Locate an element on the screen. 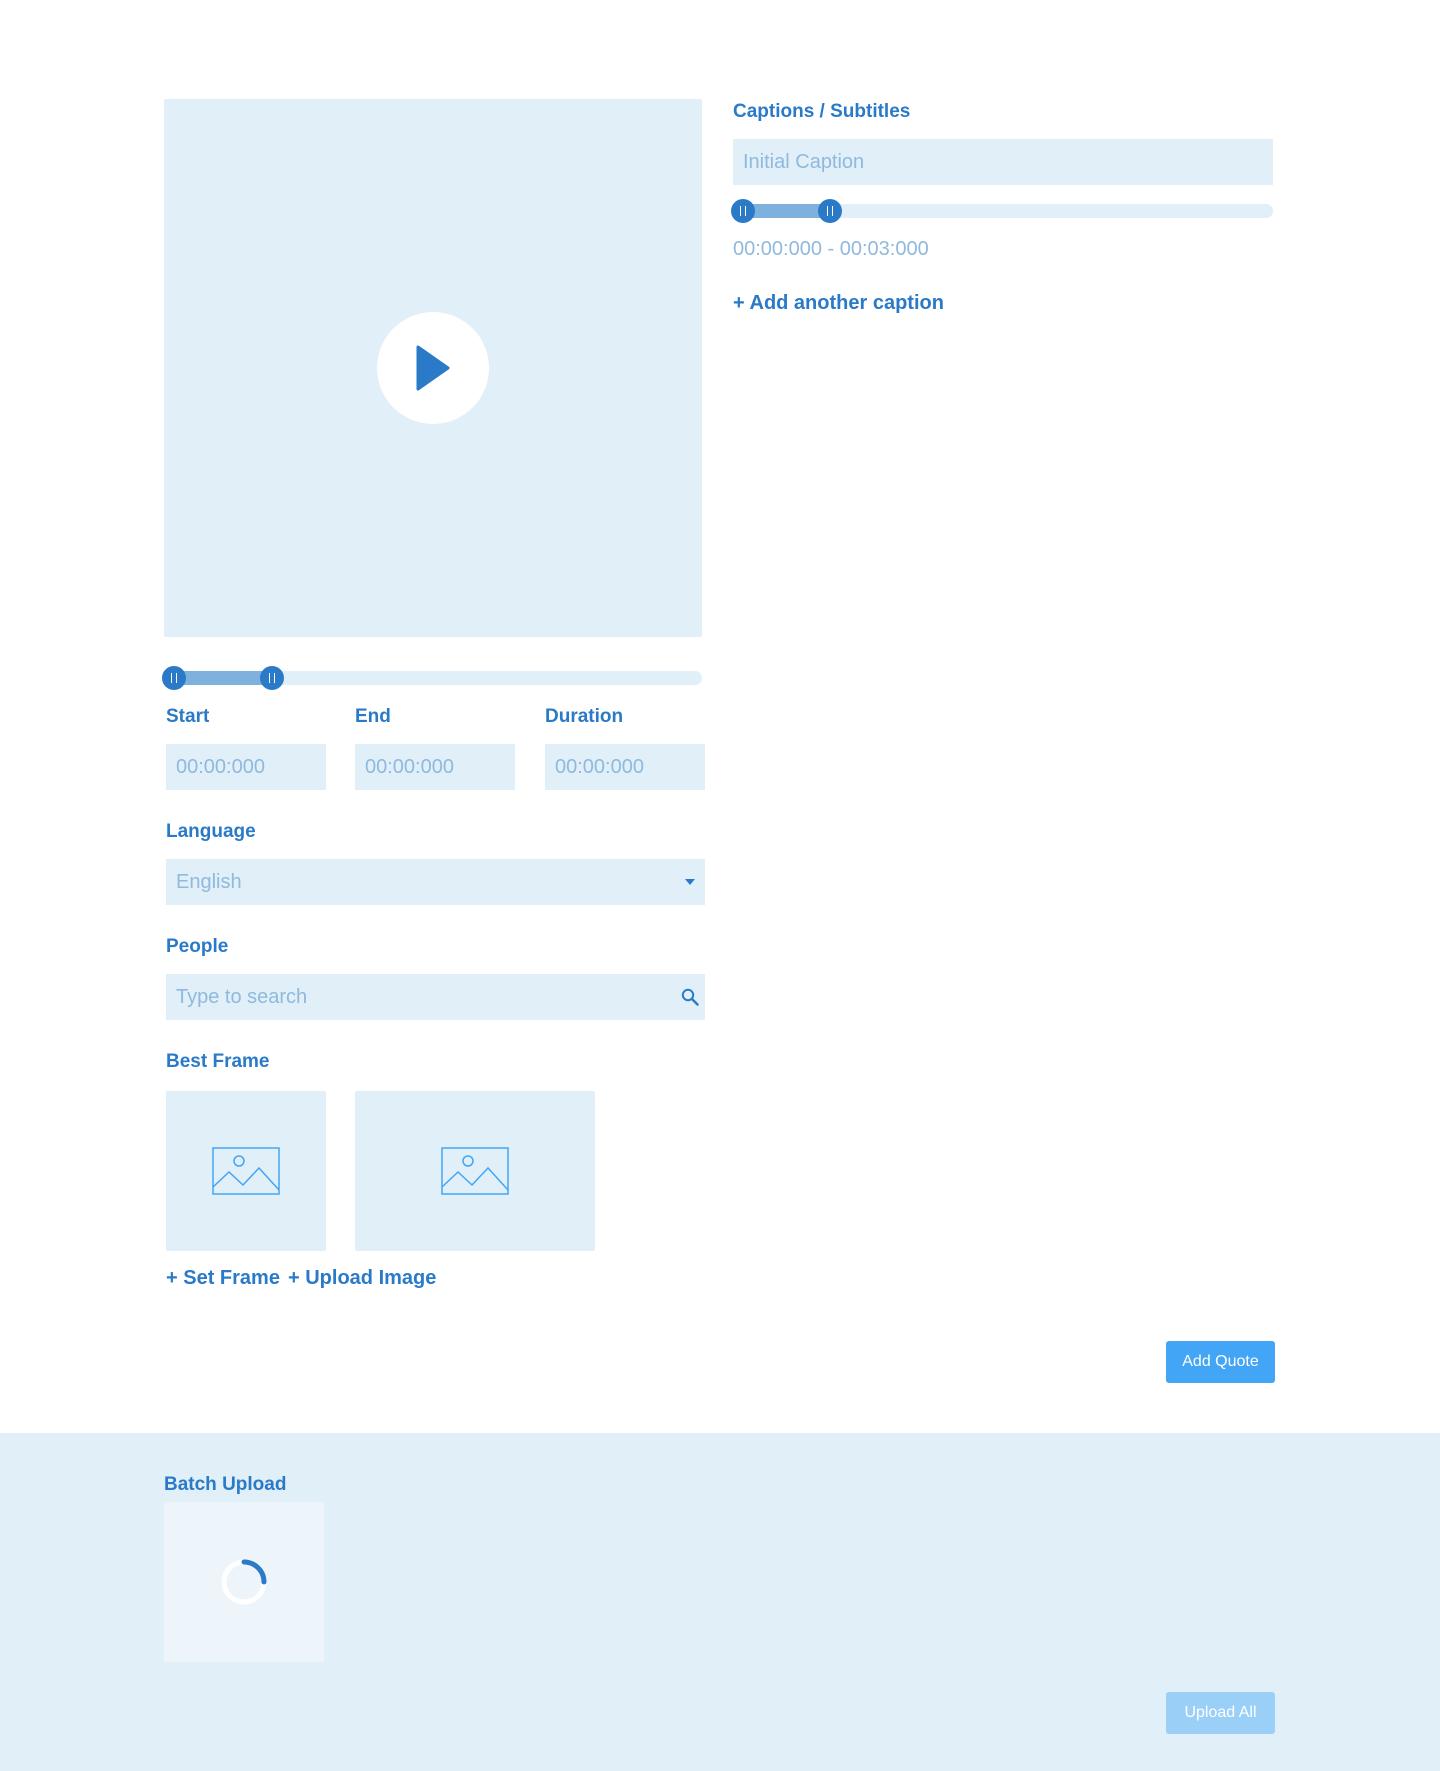 Image resolution: width=1440 pixels, height=1771 pixels. video-player is located at coordinates (433, 368).